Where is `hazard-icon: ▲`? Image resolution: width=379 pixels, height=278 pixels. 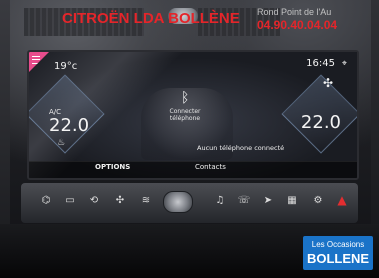
hazard-icon: ▲ is located at coordinates (342, 200).